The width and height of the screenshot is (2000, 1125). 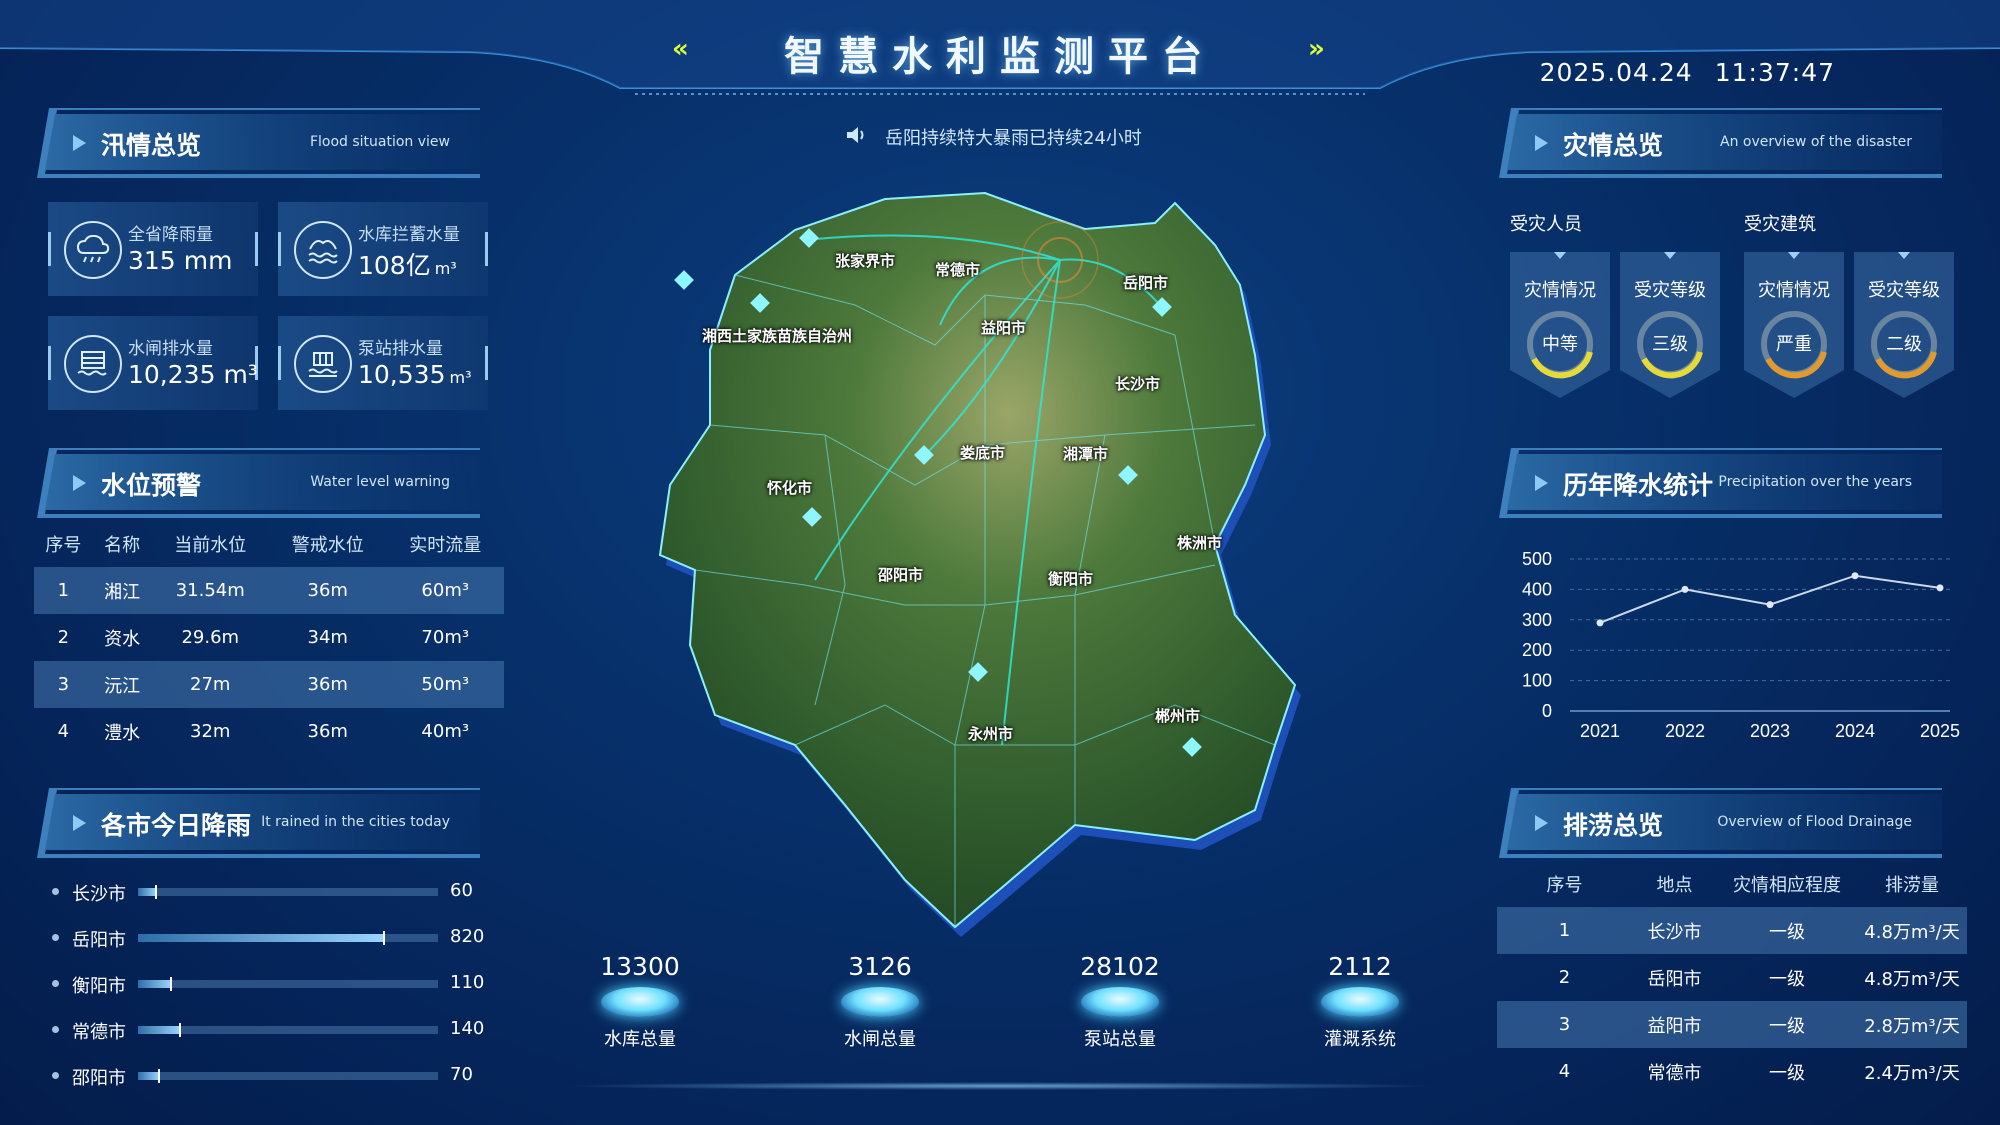 I want to click on value-unit: m³, so click(x=445, y=268).